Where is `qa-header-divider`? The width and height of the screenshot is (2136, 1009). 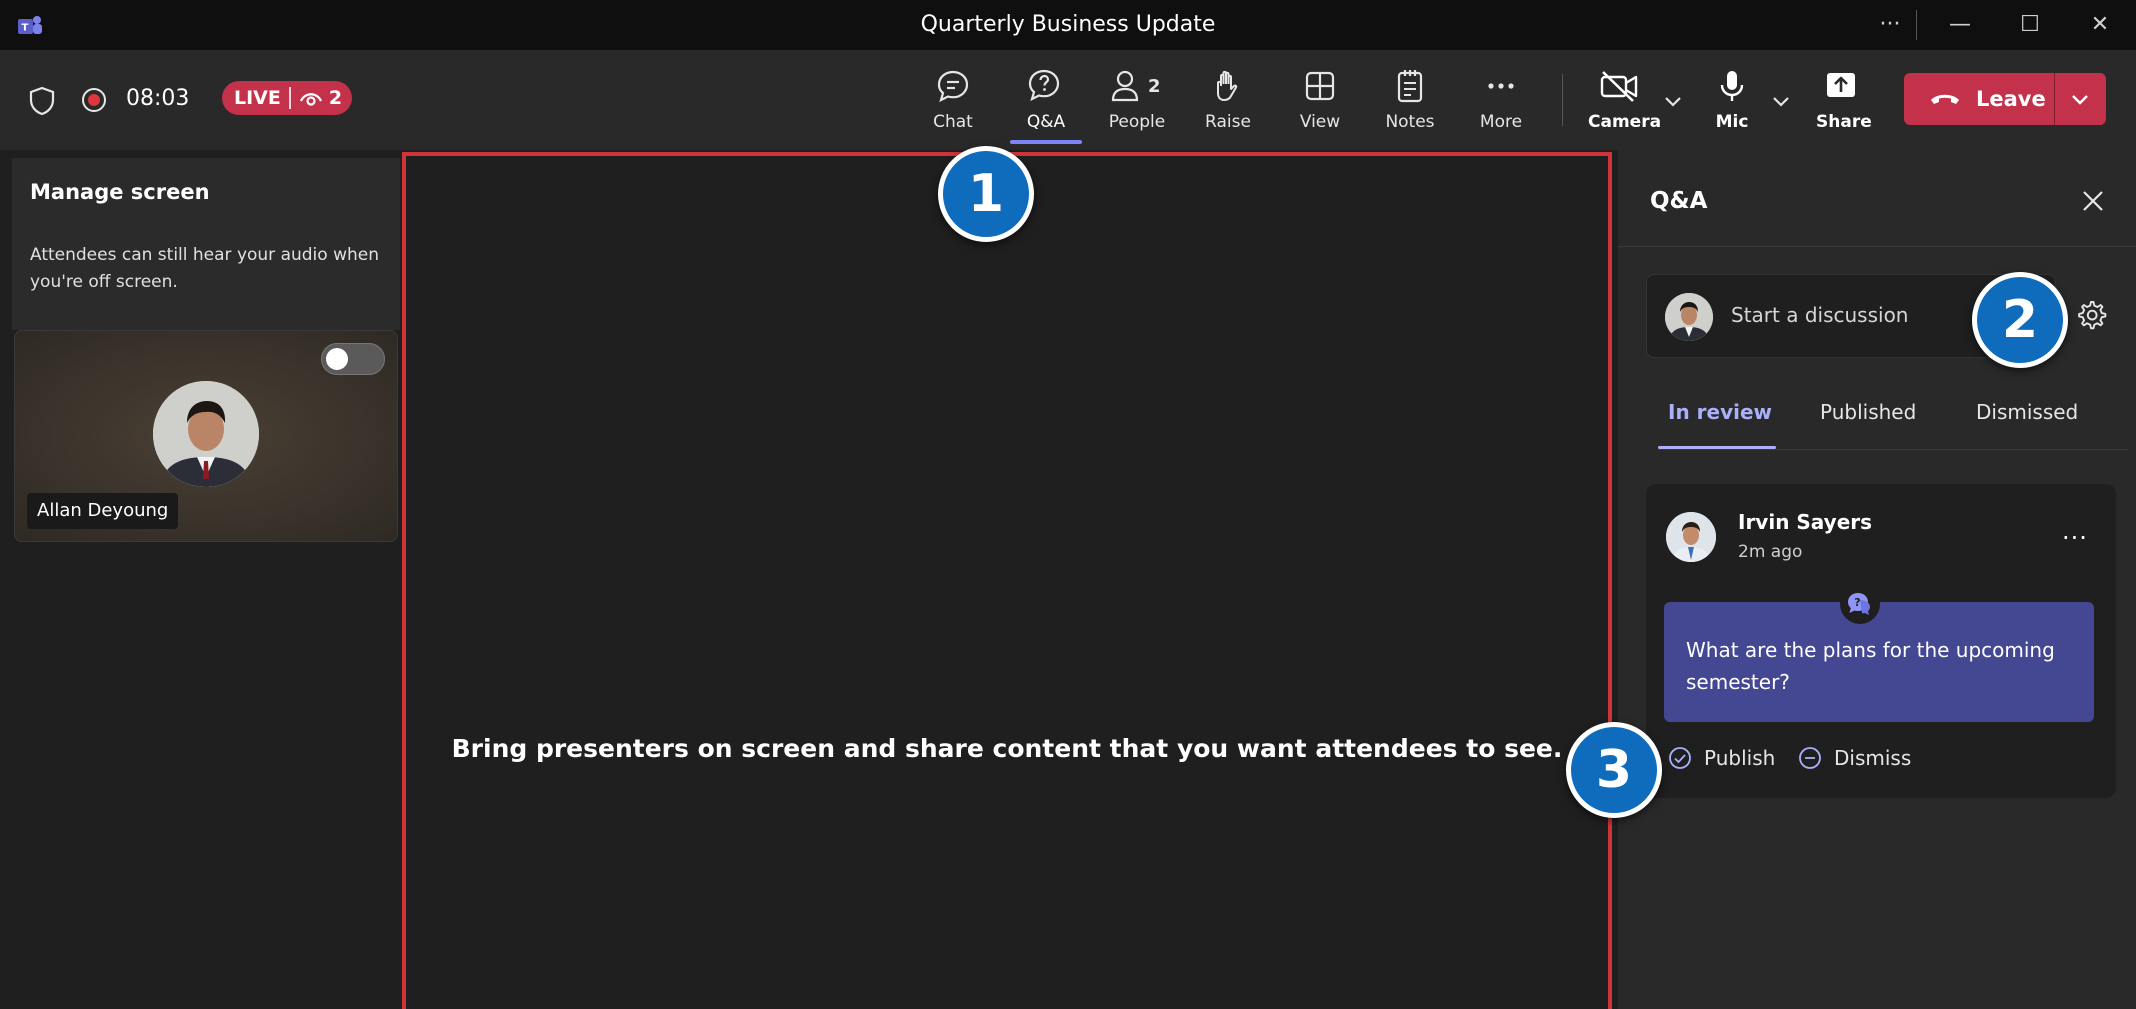
qa-header-divider is located at coordinates (1877, 246).